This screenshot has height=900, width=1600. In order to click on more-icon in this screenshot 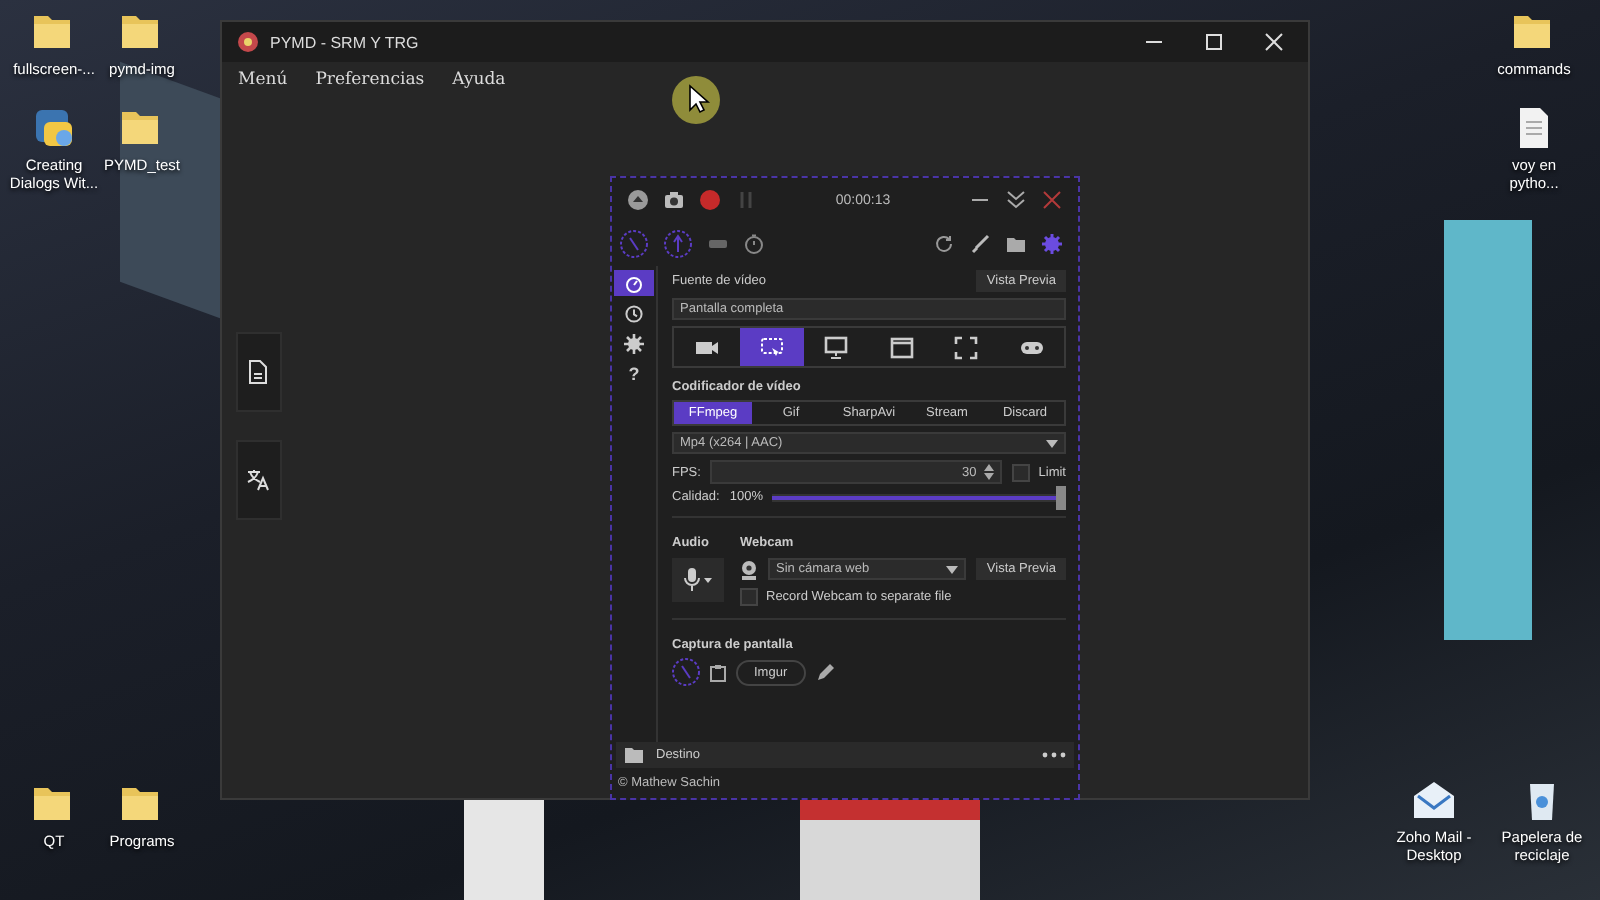, I will do `click(1054, 755)`.